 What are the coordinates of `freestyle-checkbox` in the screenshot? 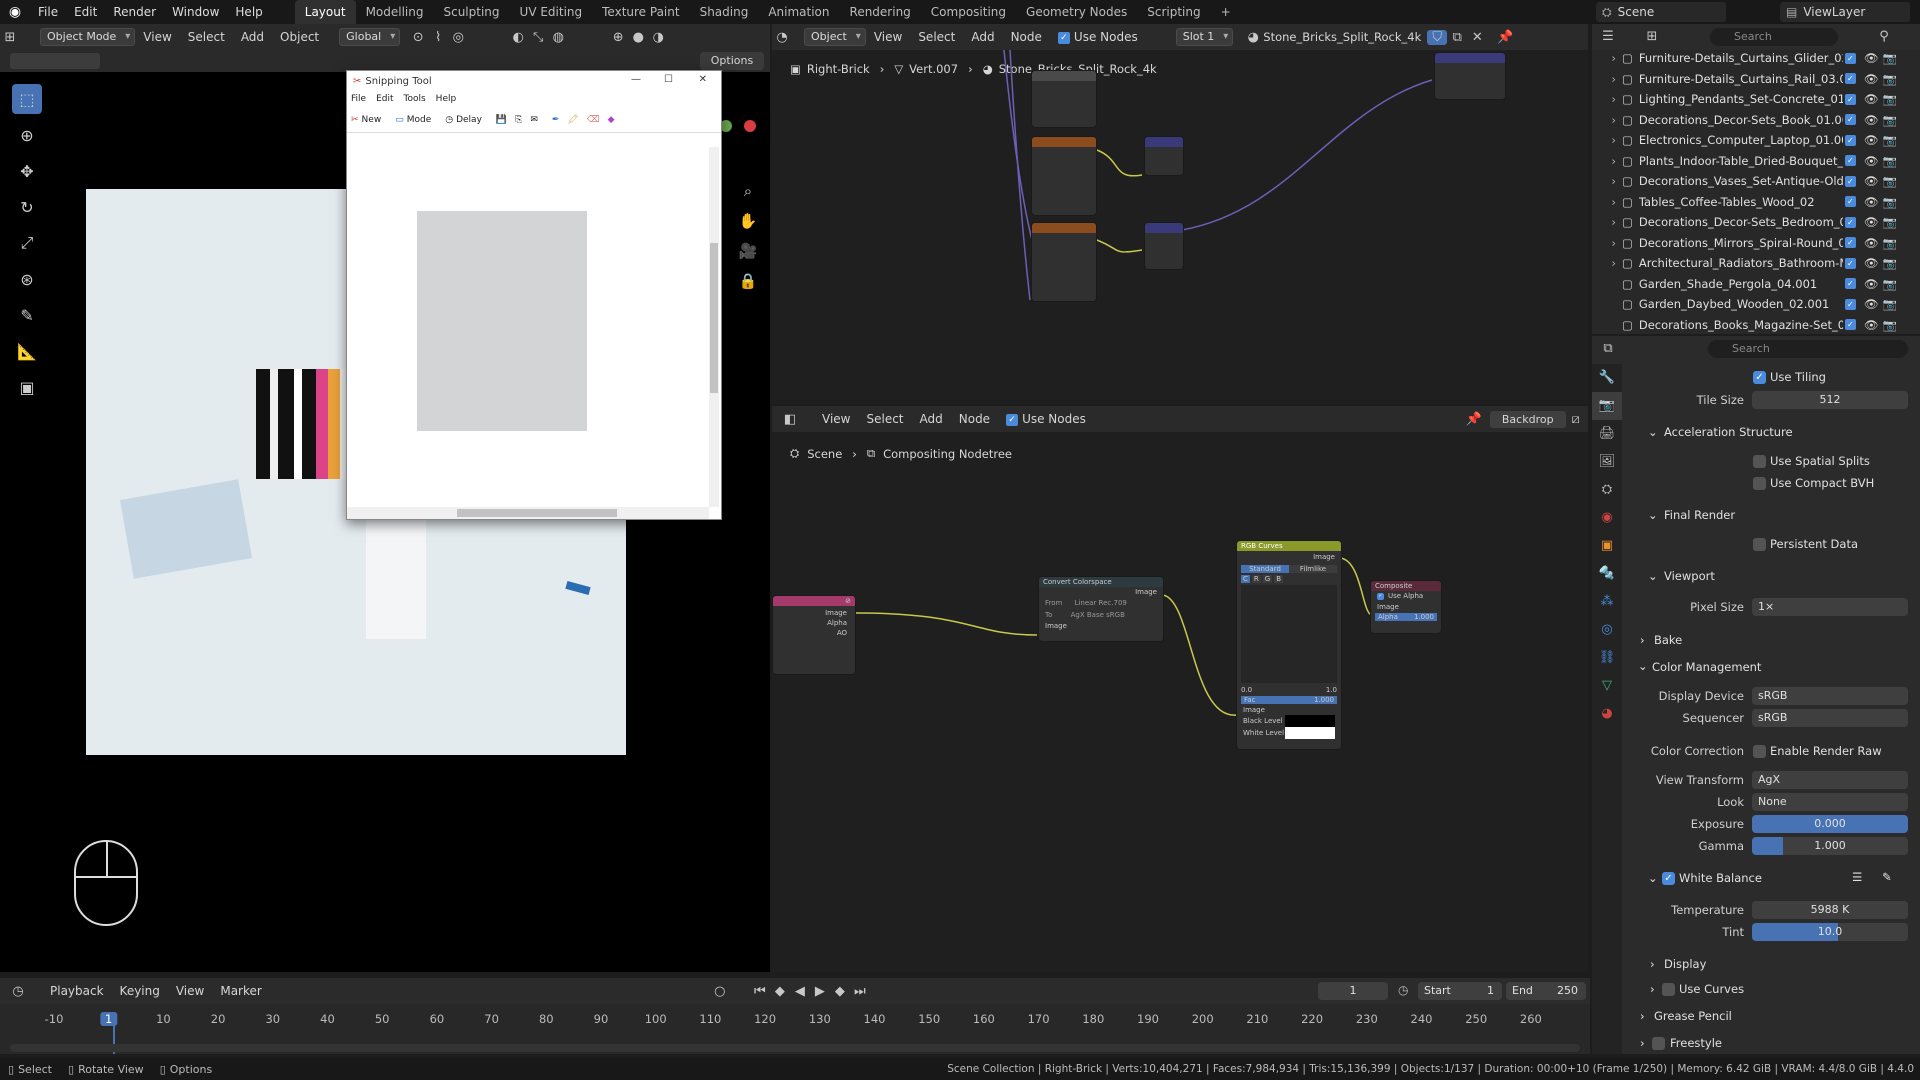 It's located at (1658, 1043).